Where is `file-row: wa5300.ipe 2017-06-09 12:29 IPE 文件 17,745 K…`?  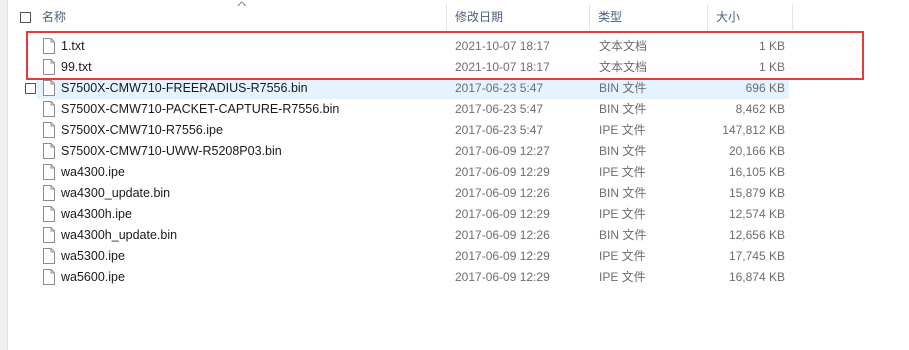
file-row: wa5300.ipe 2017-06-09 12:29 IPE 文件 17,745 K… is located at coordinates (413, 256).